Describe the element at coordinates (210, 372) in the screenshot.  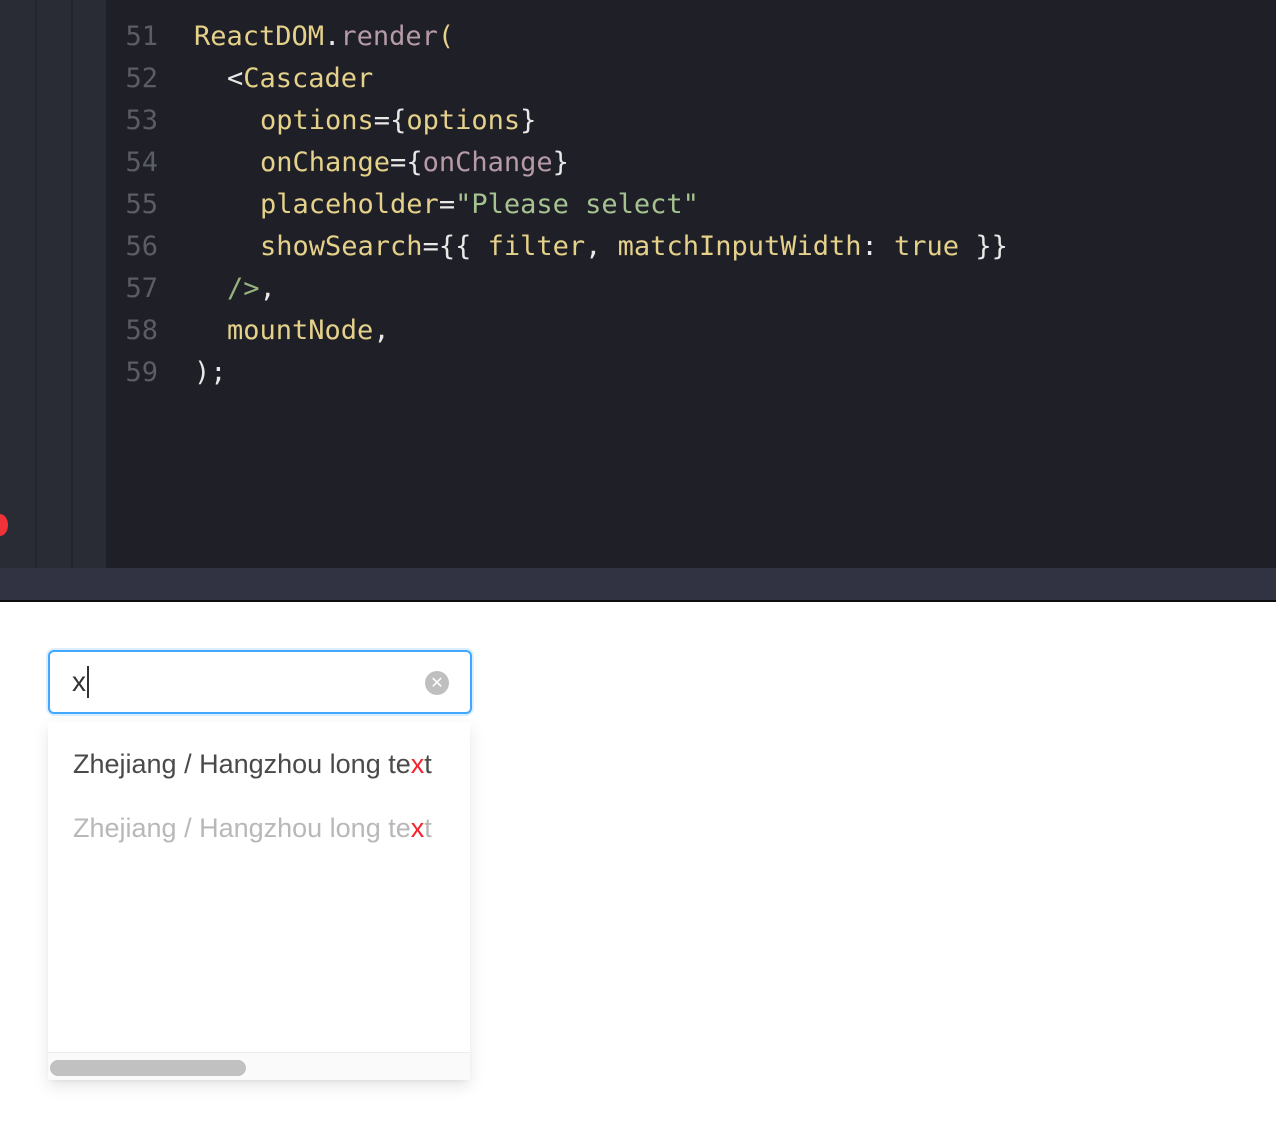
I see `code-line-59: );` at that location.